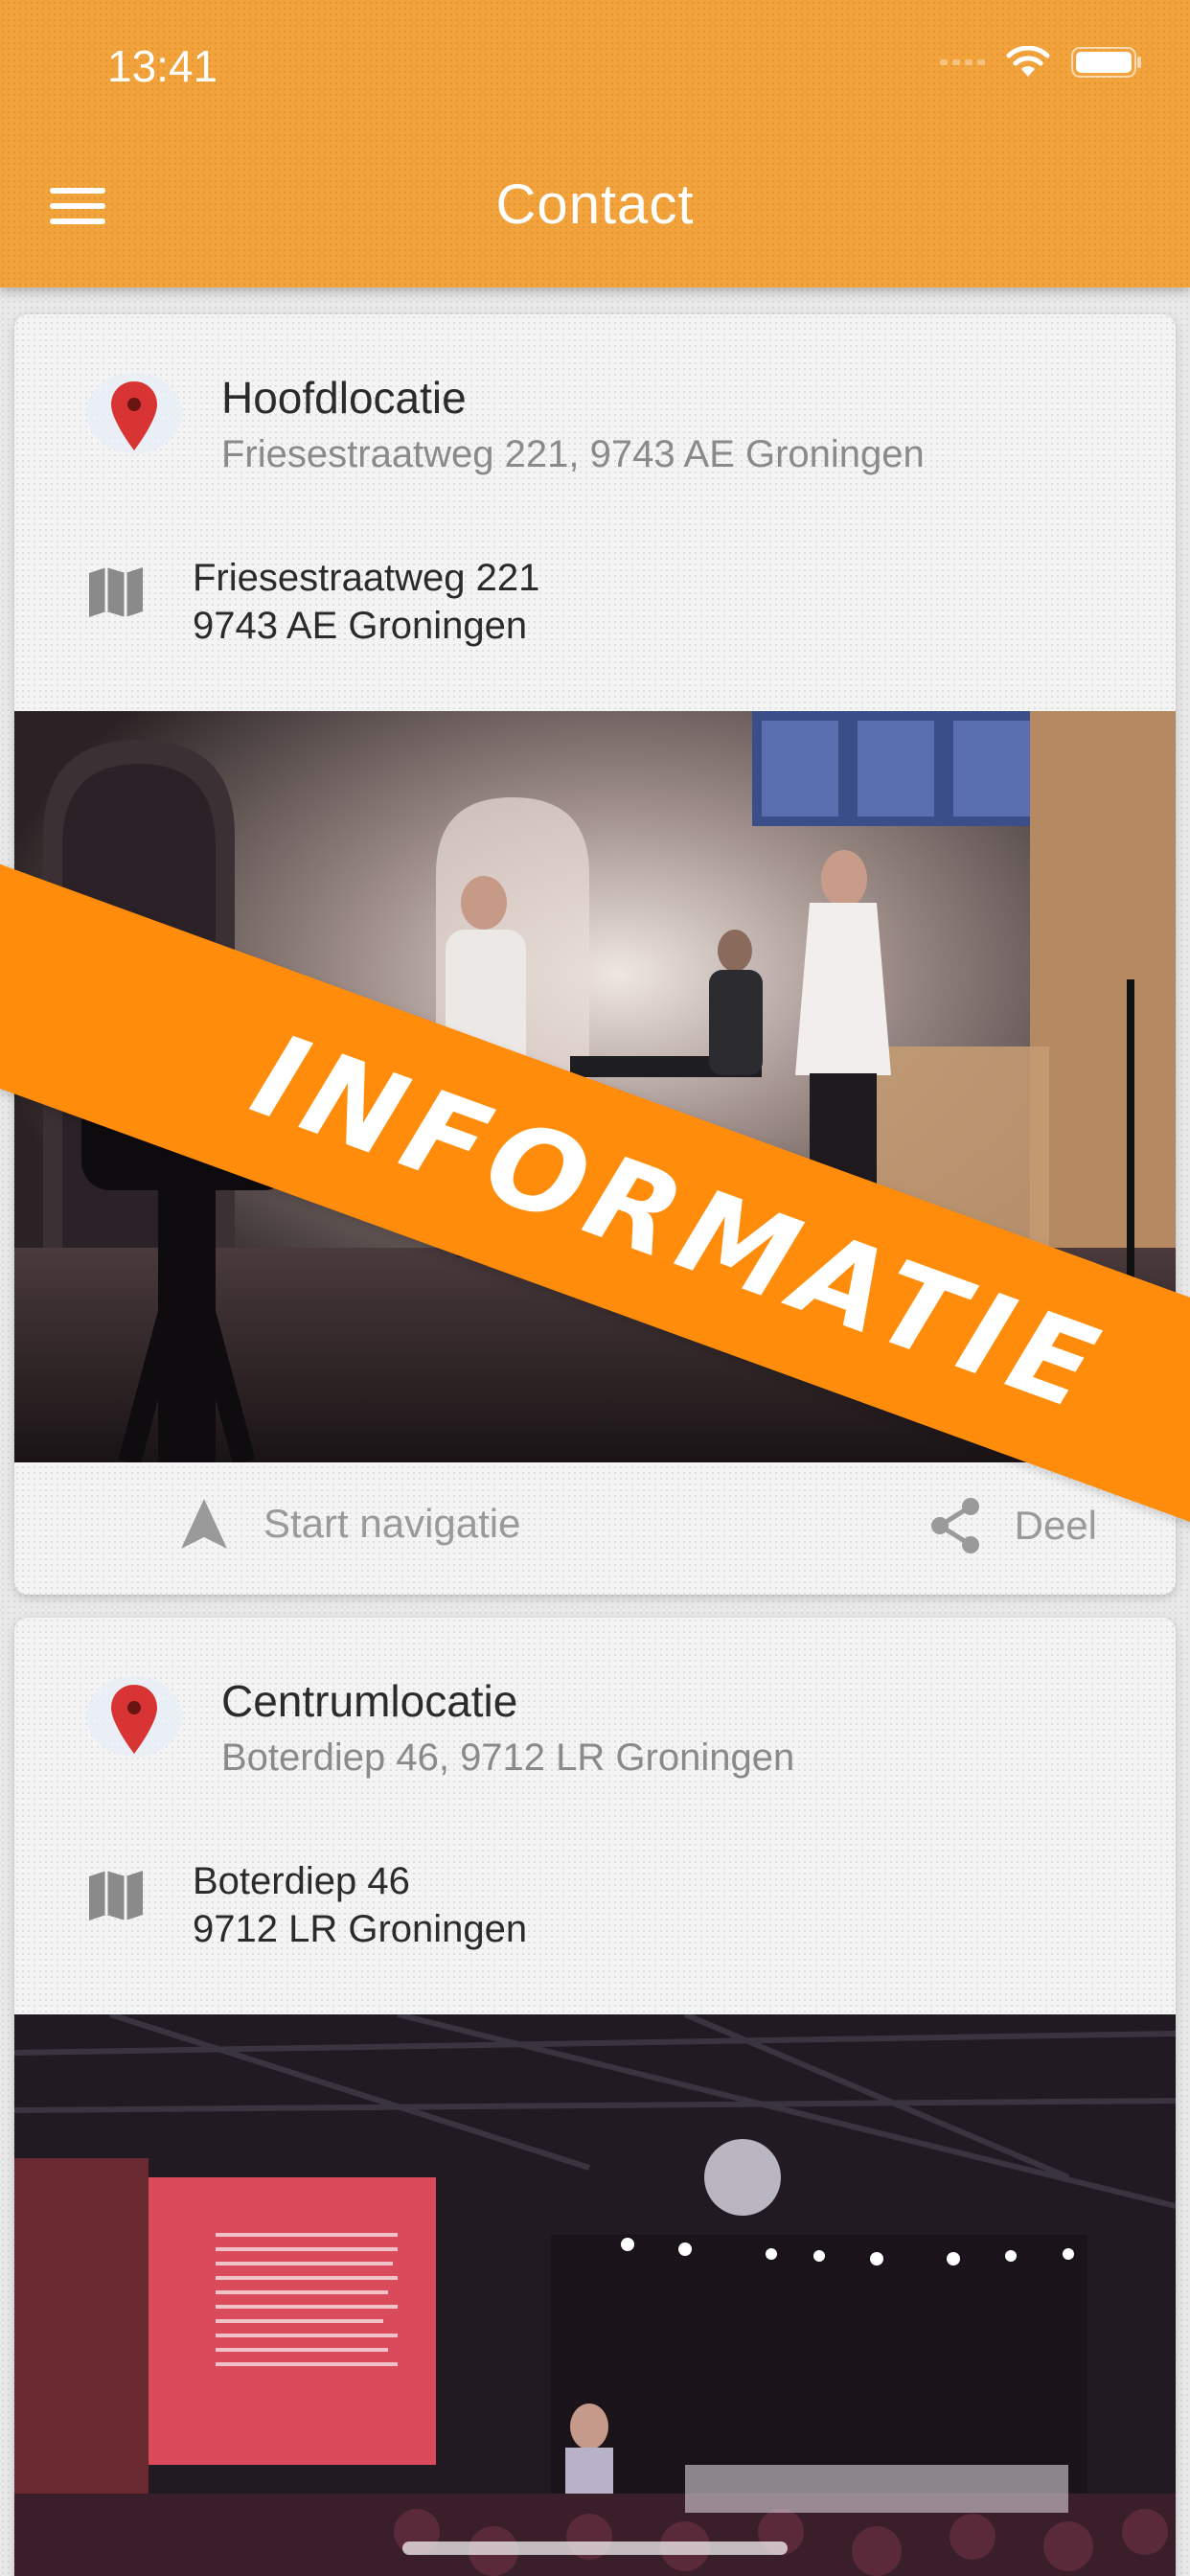 The height and width of the screenshot is (2576, 1190). What do you see at coordinates (595, 1529) in the screenshot?
I see `card-actions: Start navigatie Deel` at bounding box center [595, 1529].